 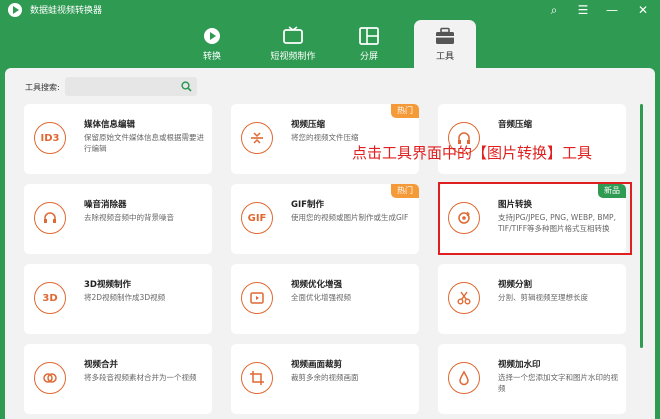 What do you see at coordinates (125, 297) in the screenshot?
I see `tool-desc: 将2D视频制作成3D视频` at bounding box center [125, 297].